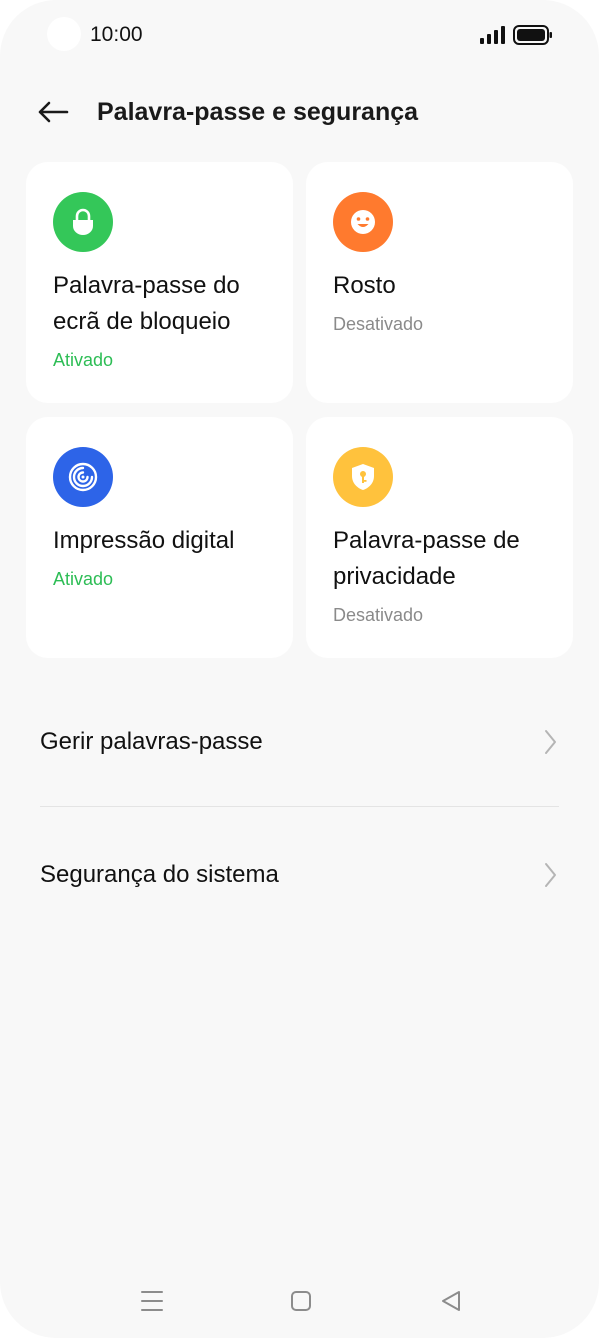  I want to click on privacy-badge, so click(363, 477).